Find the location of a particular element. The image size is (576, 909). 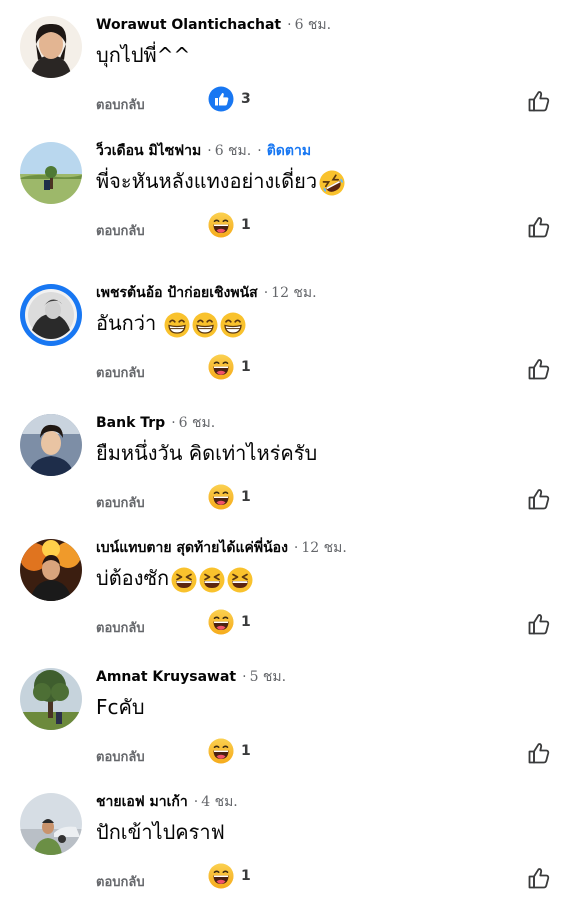

comment-header: Worawut Olantichachat · 6 ชม. is located at coordinates (213, 25).